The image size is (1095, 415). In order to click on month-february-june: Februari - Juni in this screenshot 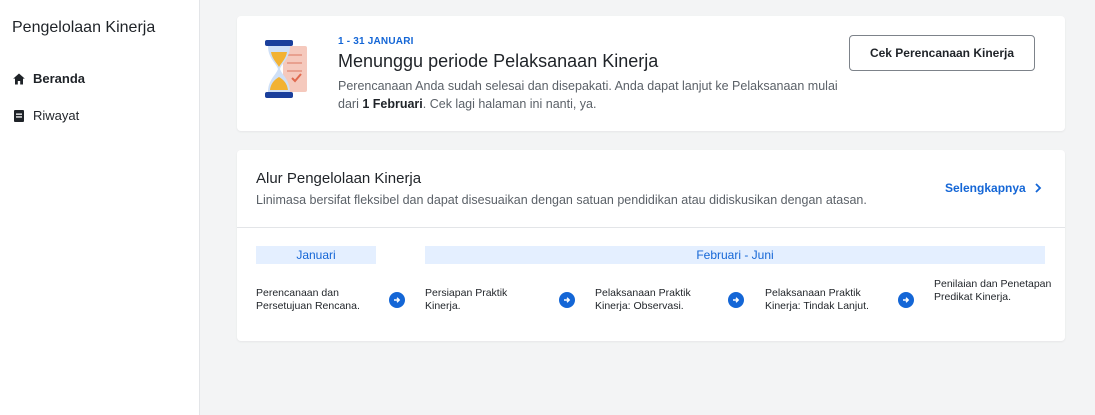, I will do `click(735, 255)`.